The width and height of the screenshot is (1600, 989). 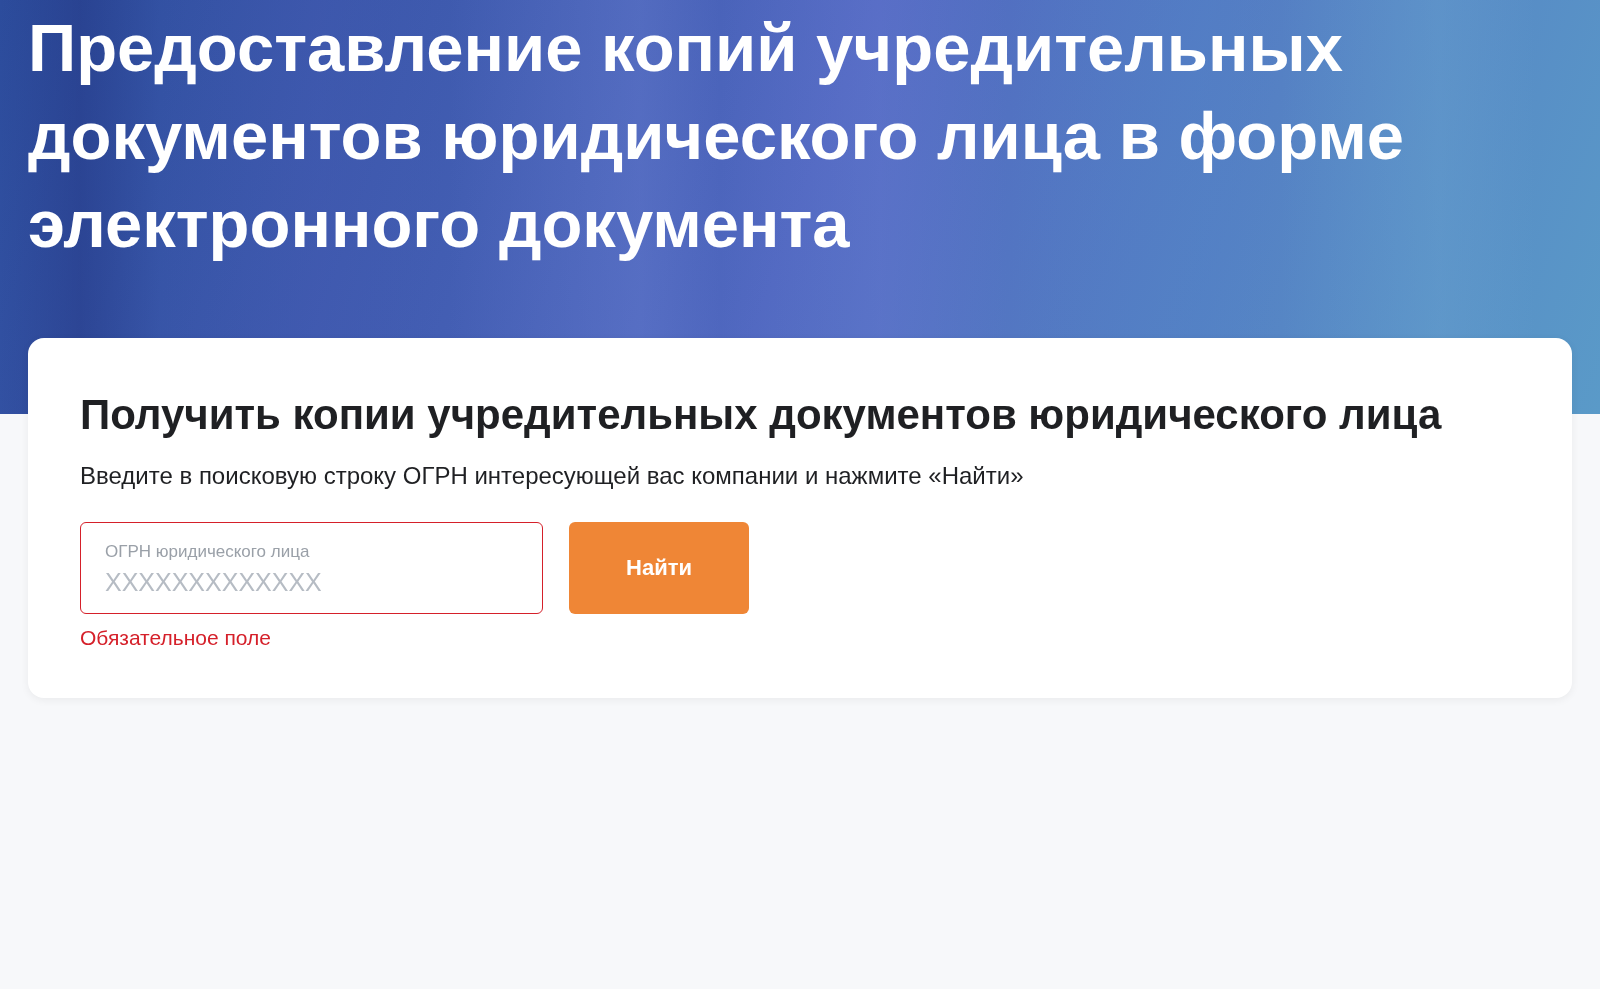 What do you see at coordinates (761, 415) in the screenshot?
I see `card-heading: Получить копии учредительных документов юридического лица` at bounding box center [761, 415].